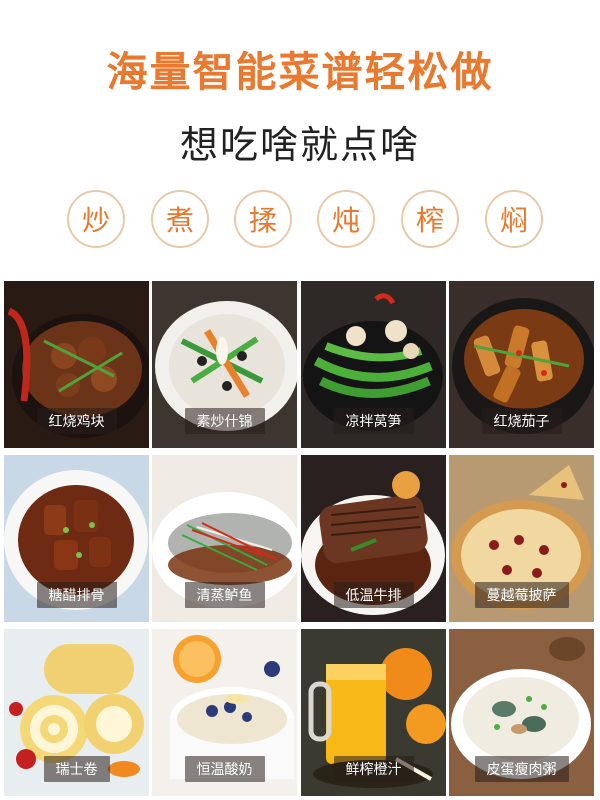 This screenshot has height=800, width=600. Describe the element at coordinates (224, 769) in the screenshot. I see `recipe-label: 恒温酸奶` at that location.